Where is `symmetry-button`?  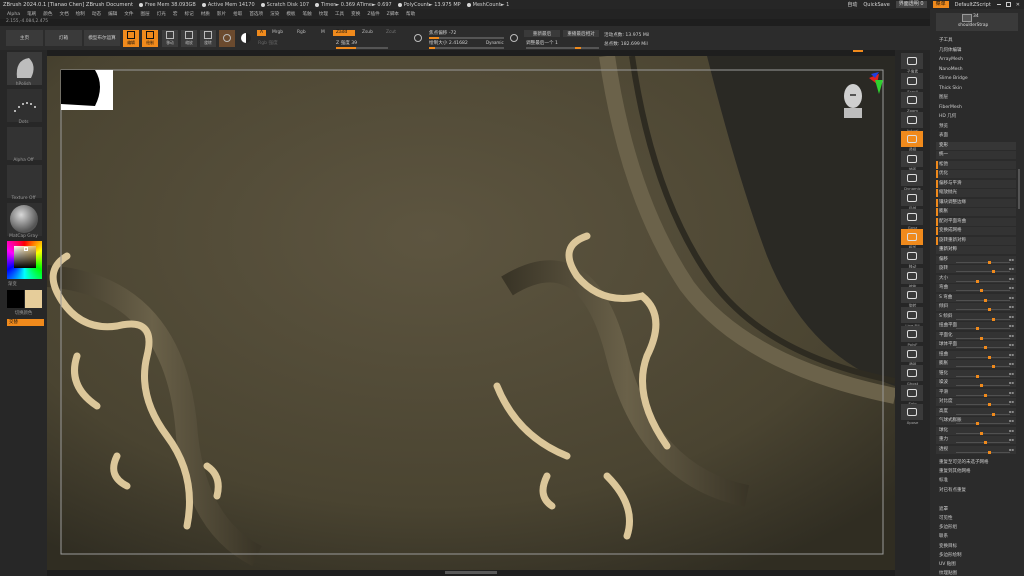 symmetry-button is located at coordinates (514, 38).